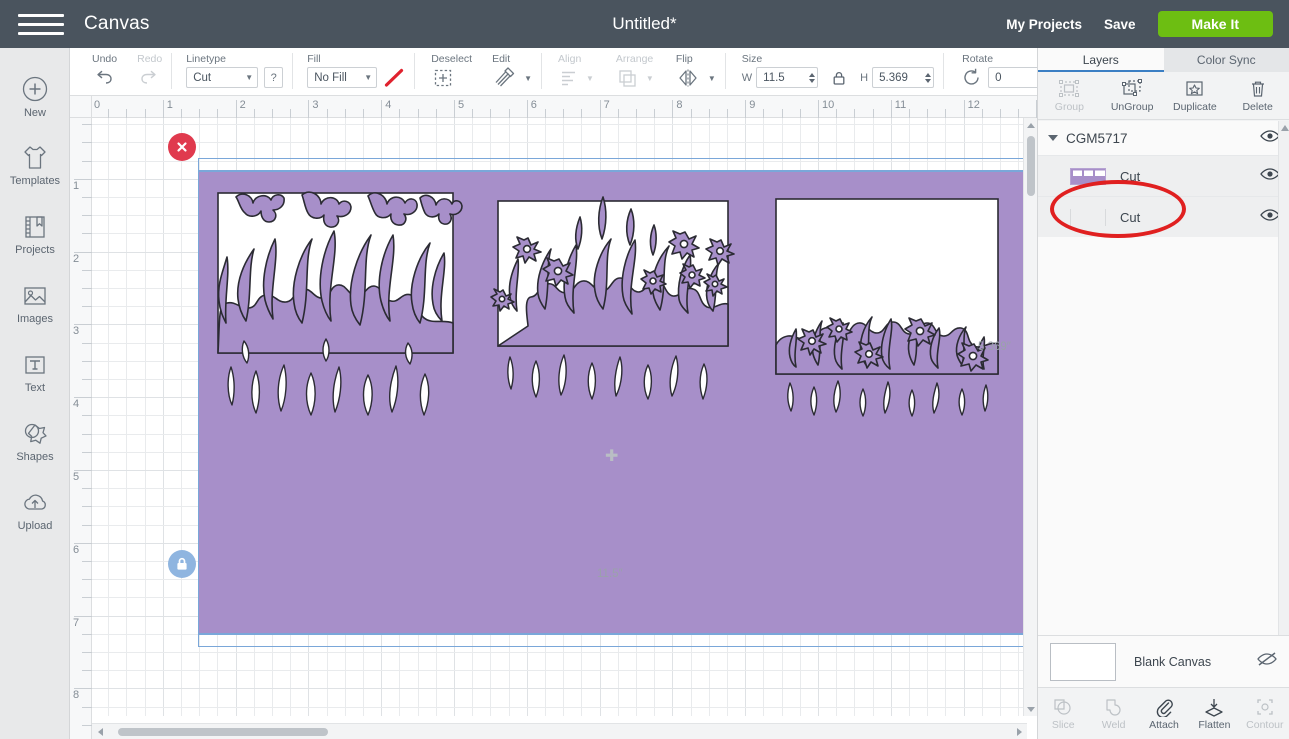 This screenshot has width=1289, height=739. I want to click on lock-handle, so click(182, 564).